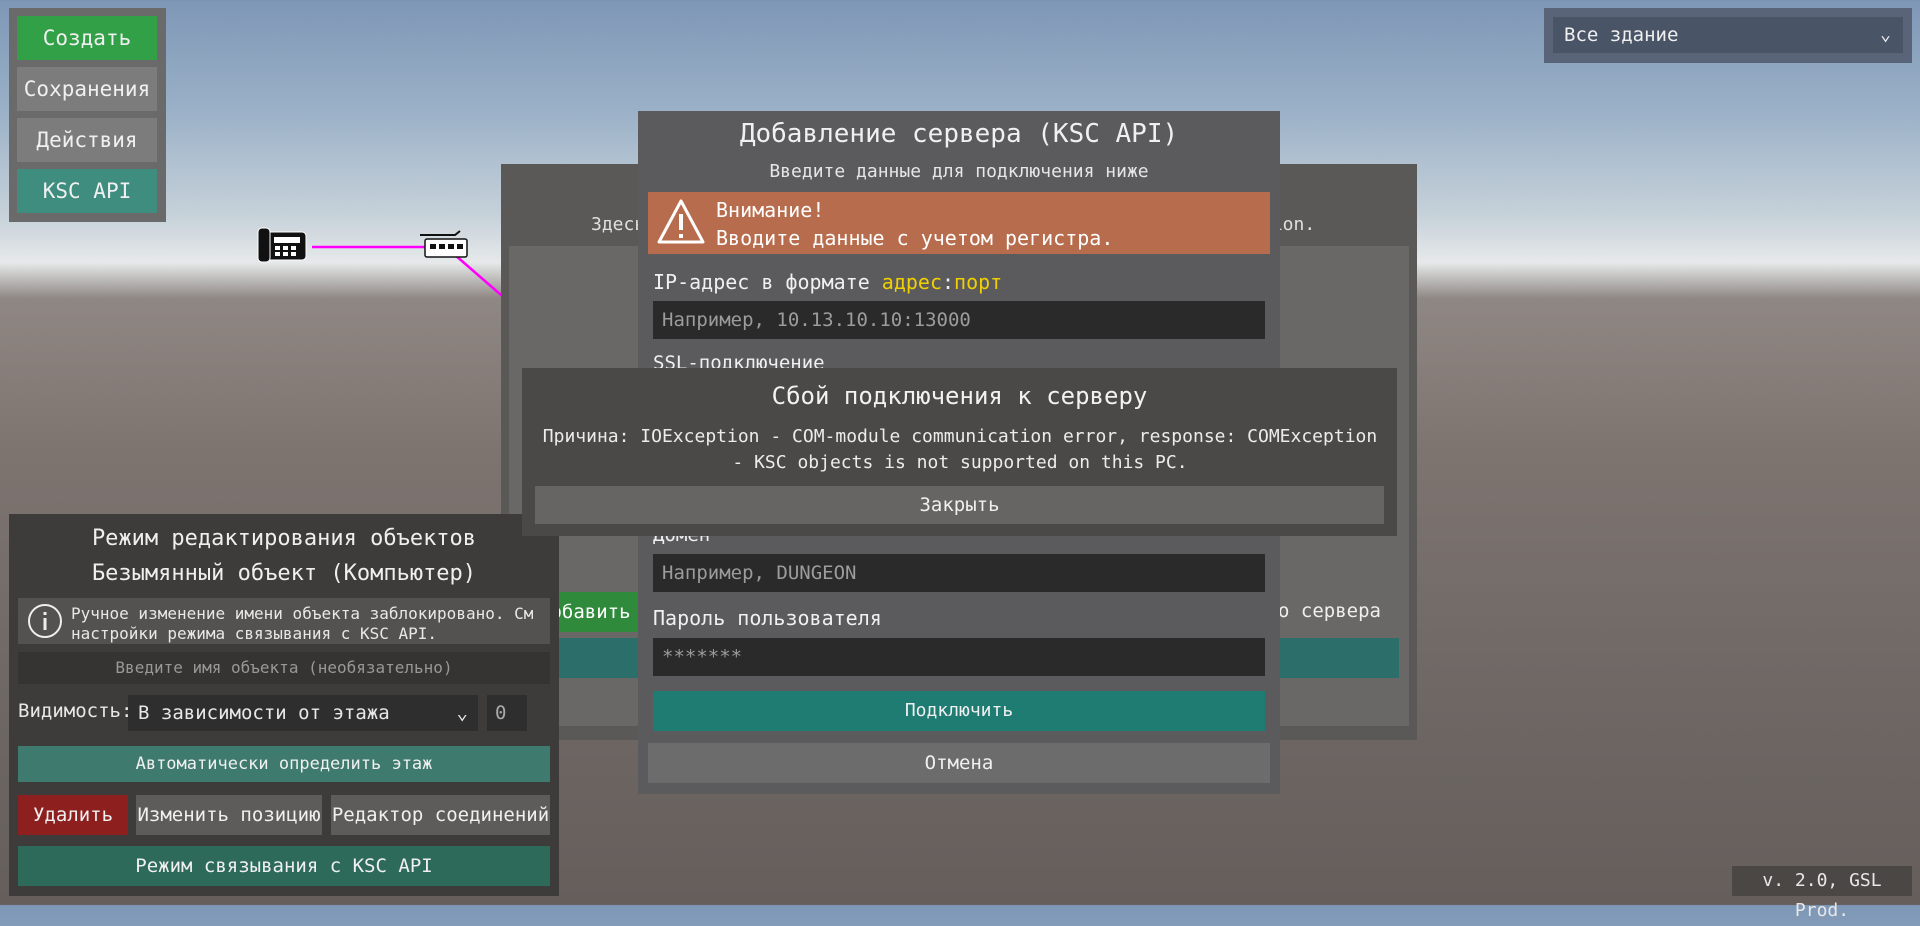  Describe the element at coordinates (87, 140) in the screenshot. I see `actions-button: Действия` at that location.